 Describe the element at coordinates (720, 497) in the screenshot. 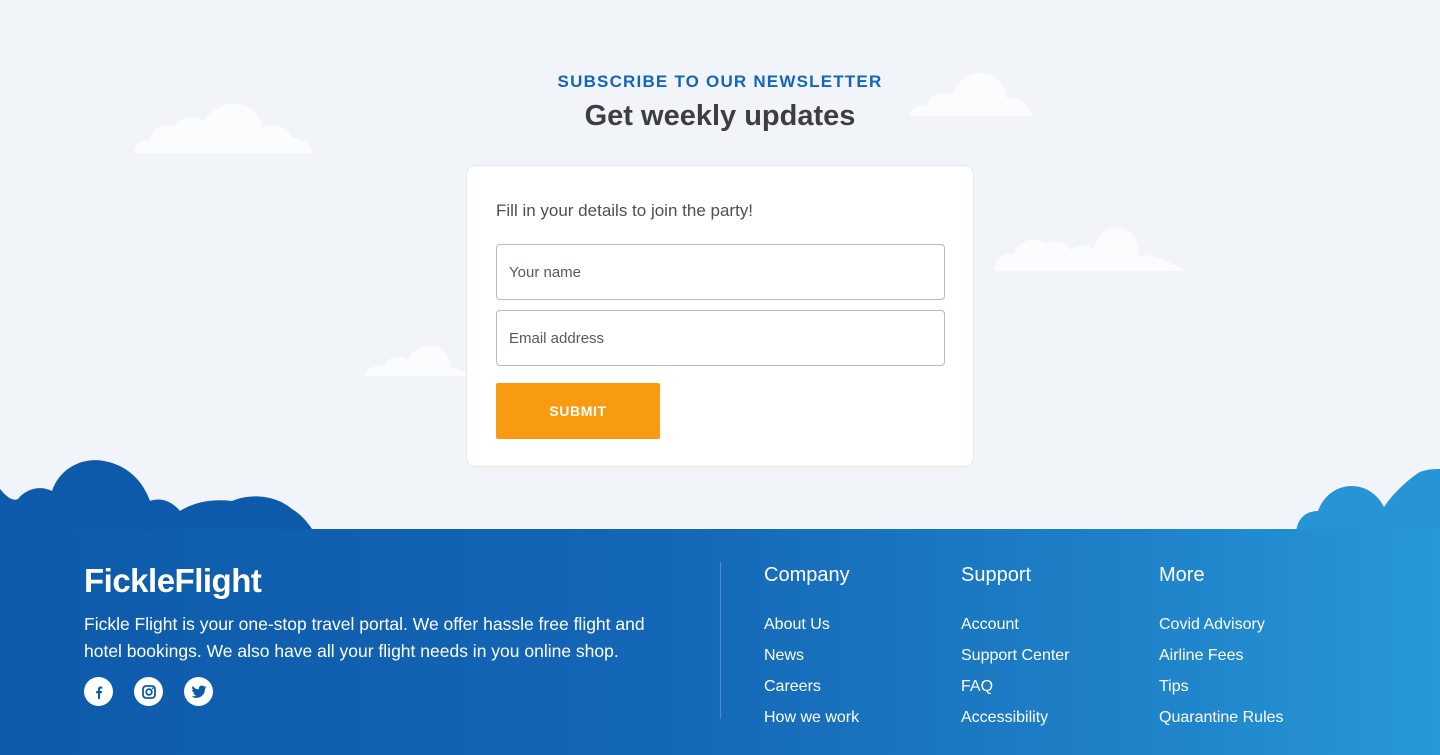

I see `footer-cloud-edge` at that location.